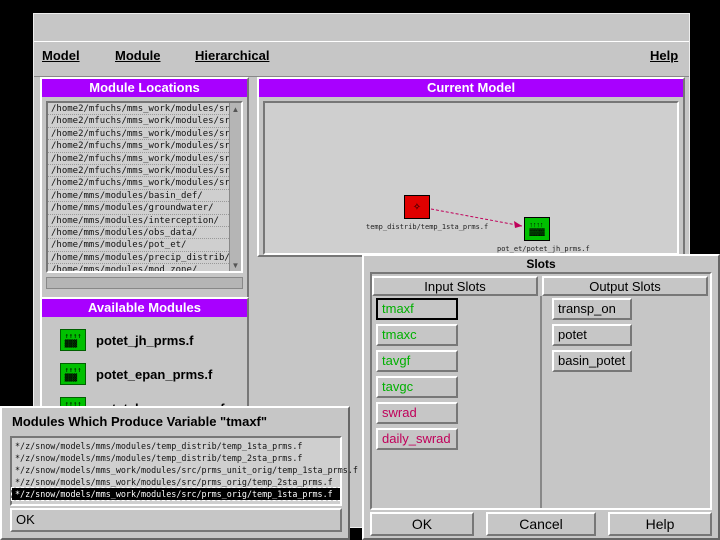 The height and width of the screenshot is (540, 720). I want to click on producers-ok-button: OK, so click(176, 520).